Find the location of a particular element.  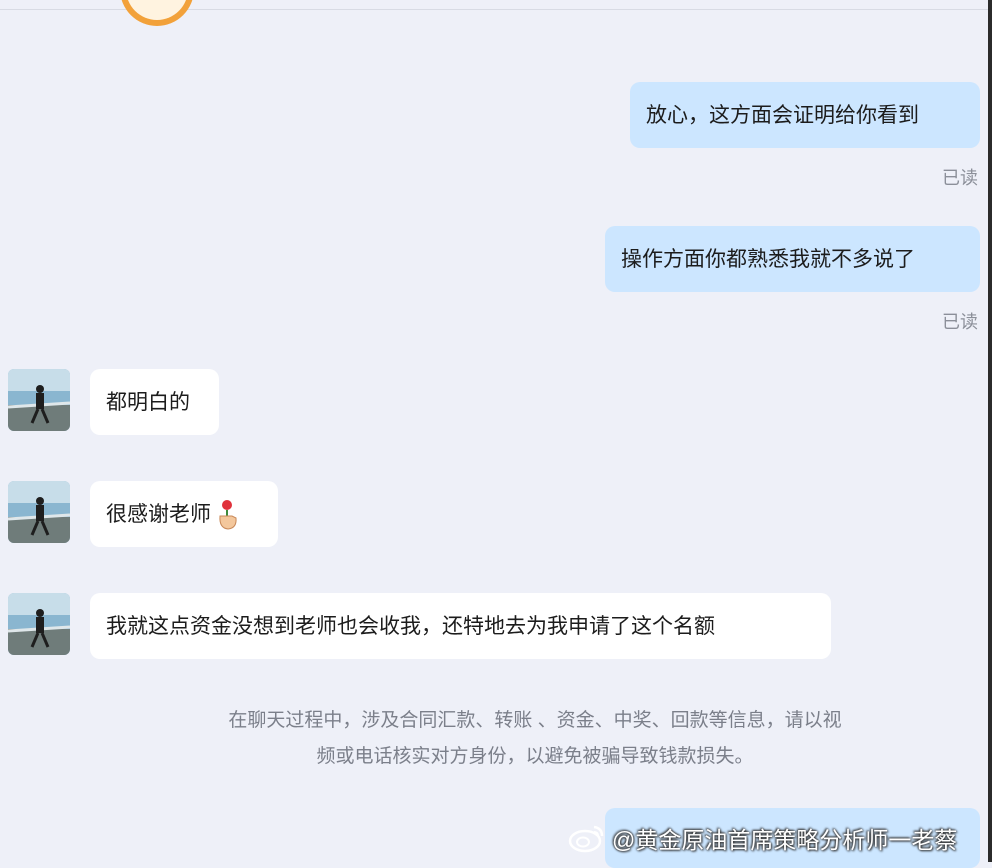

safety-notice-line: 在聊天过程中，涉及合同汇款、转账 、资金、中奖、回款等信息，请以视 is located at coordinates (535, 720).